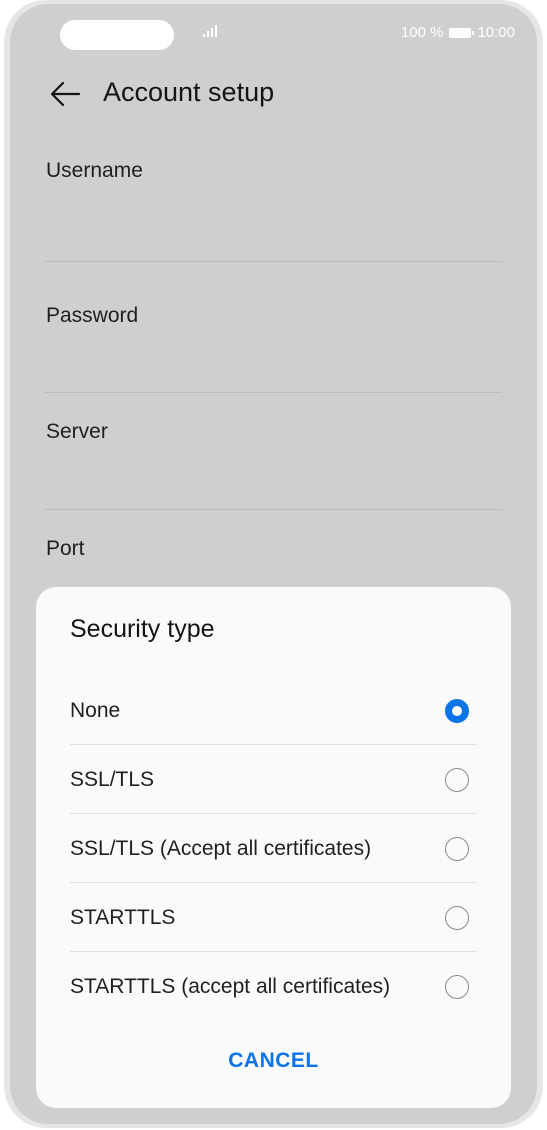 The height and width of the screenshot is (1130, 547). I want to click on camera-pill, so click(117, 35).